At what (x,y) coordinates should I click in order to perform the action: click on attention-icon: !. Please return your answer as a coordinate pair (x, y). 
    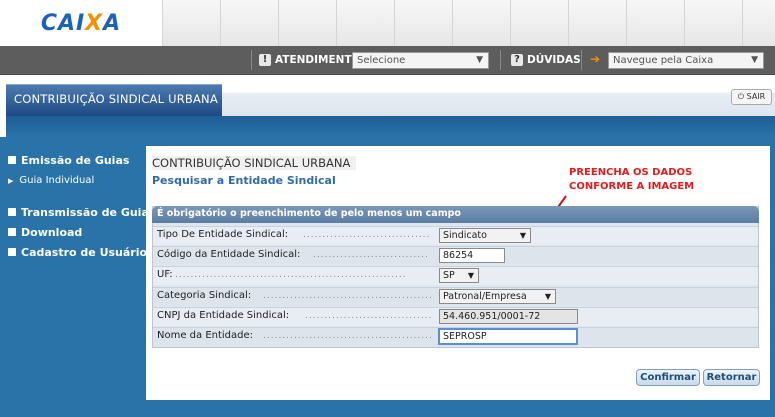
    Looking at the image, I should click on (265, 60).